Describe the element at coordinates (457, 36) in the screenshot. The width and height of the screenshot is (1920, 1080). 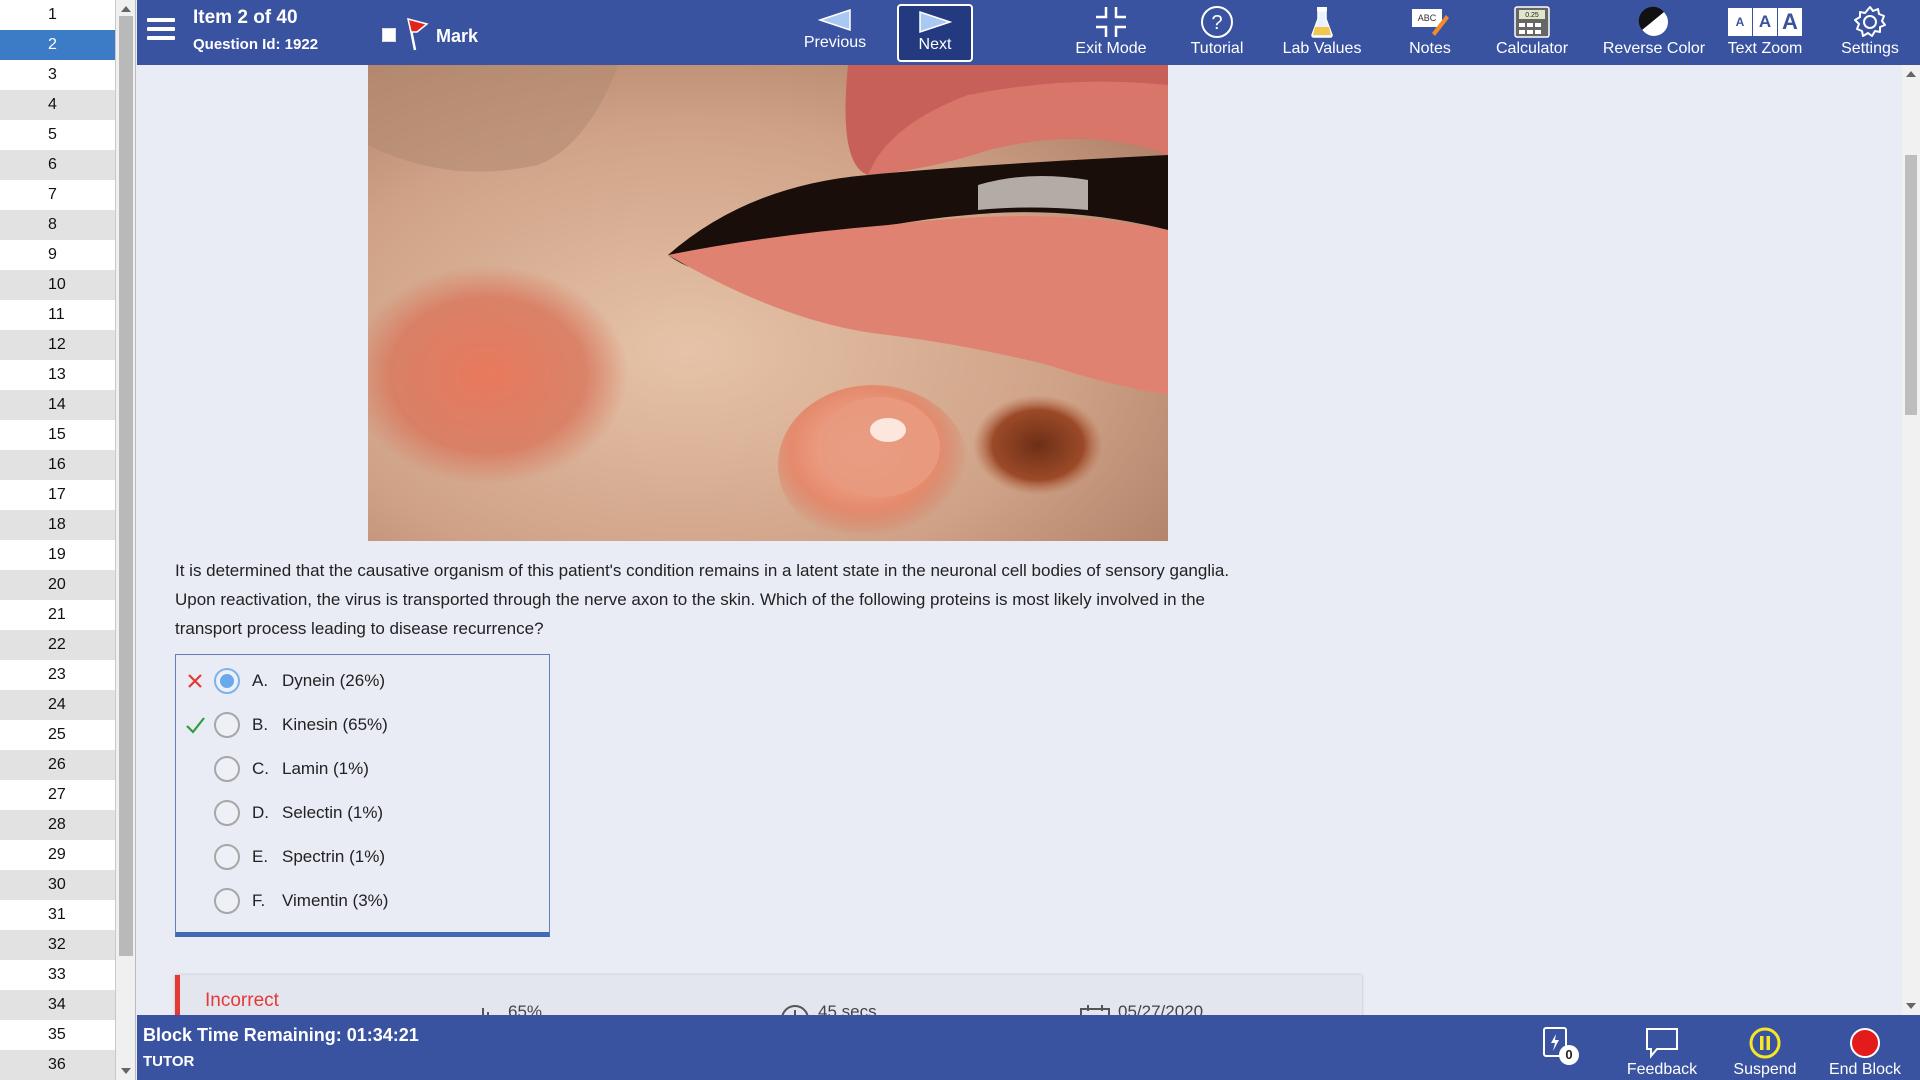
I see `mark-label: Mark` at that location.